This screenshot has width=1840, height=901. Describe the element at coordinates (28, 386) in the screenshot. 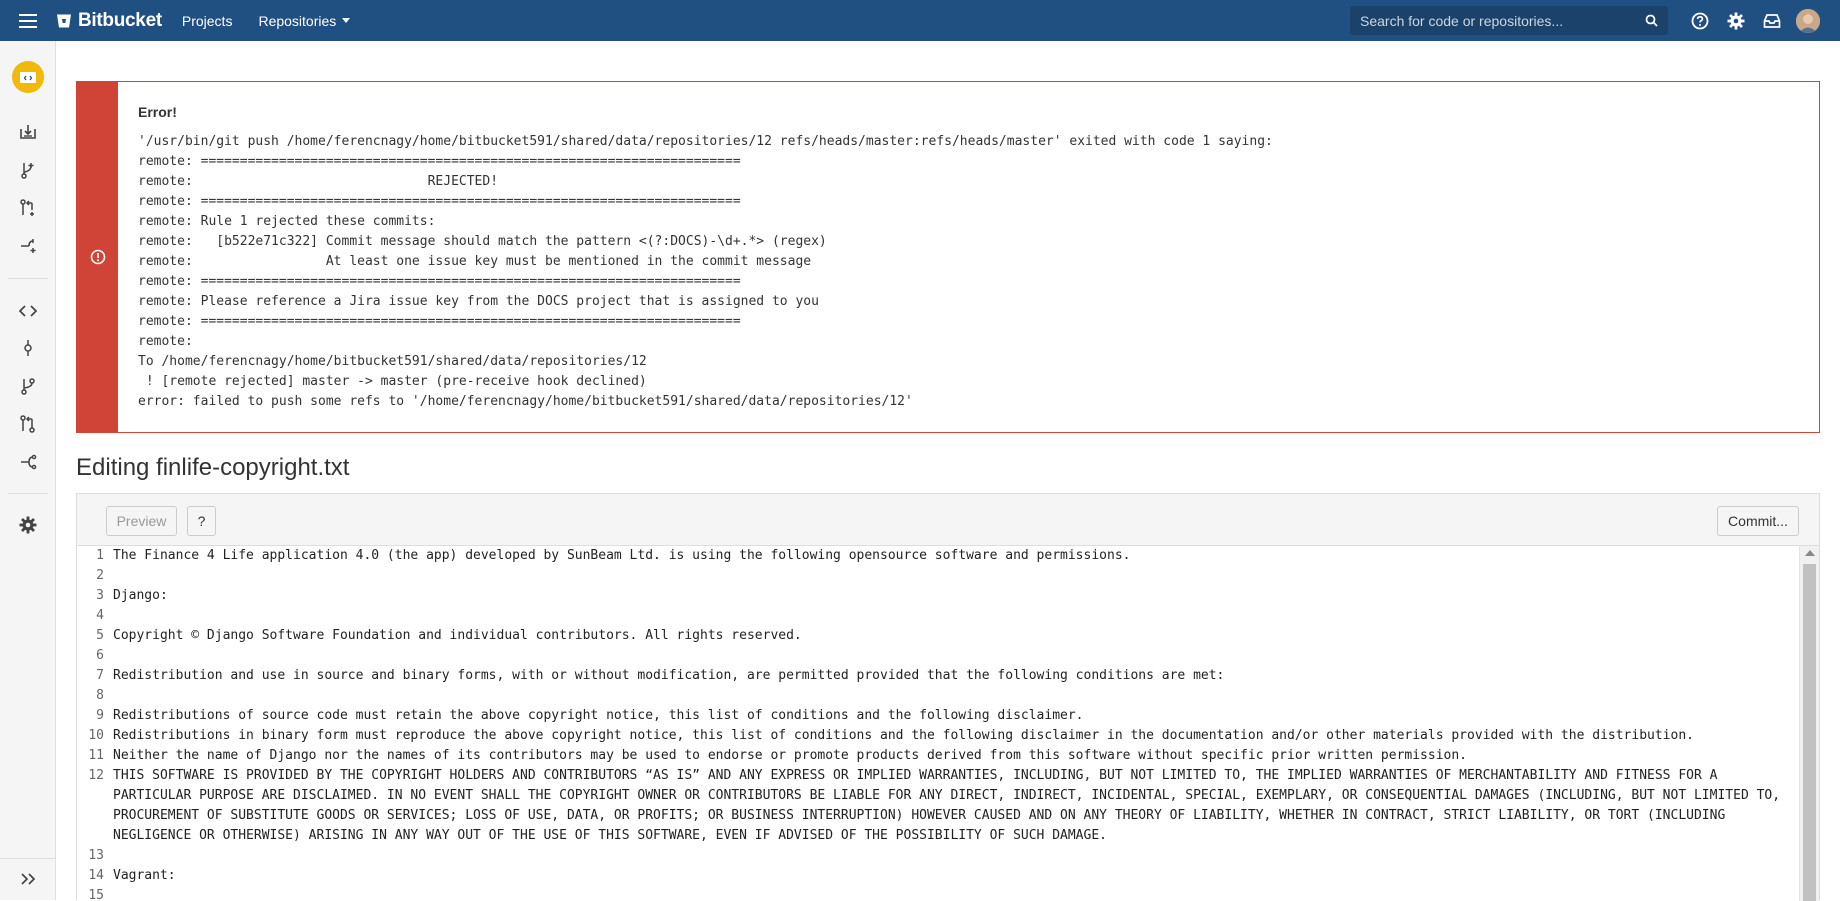

I see `branches-icon` at that location.